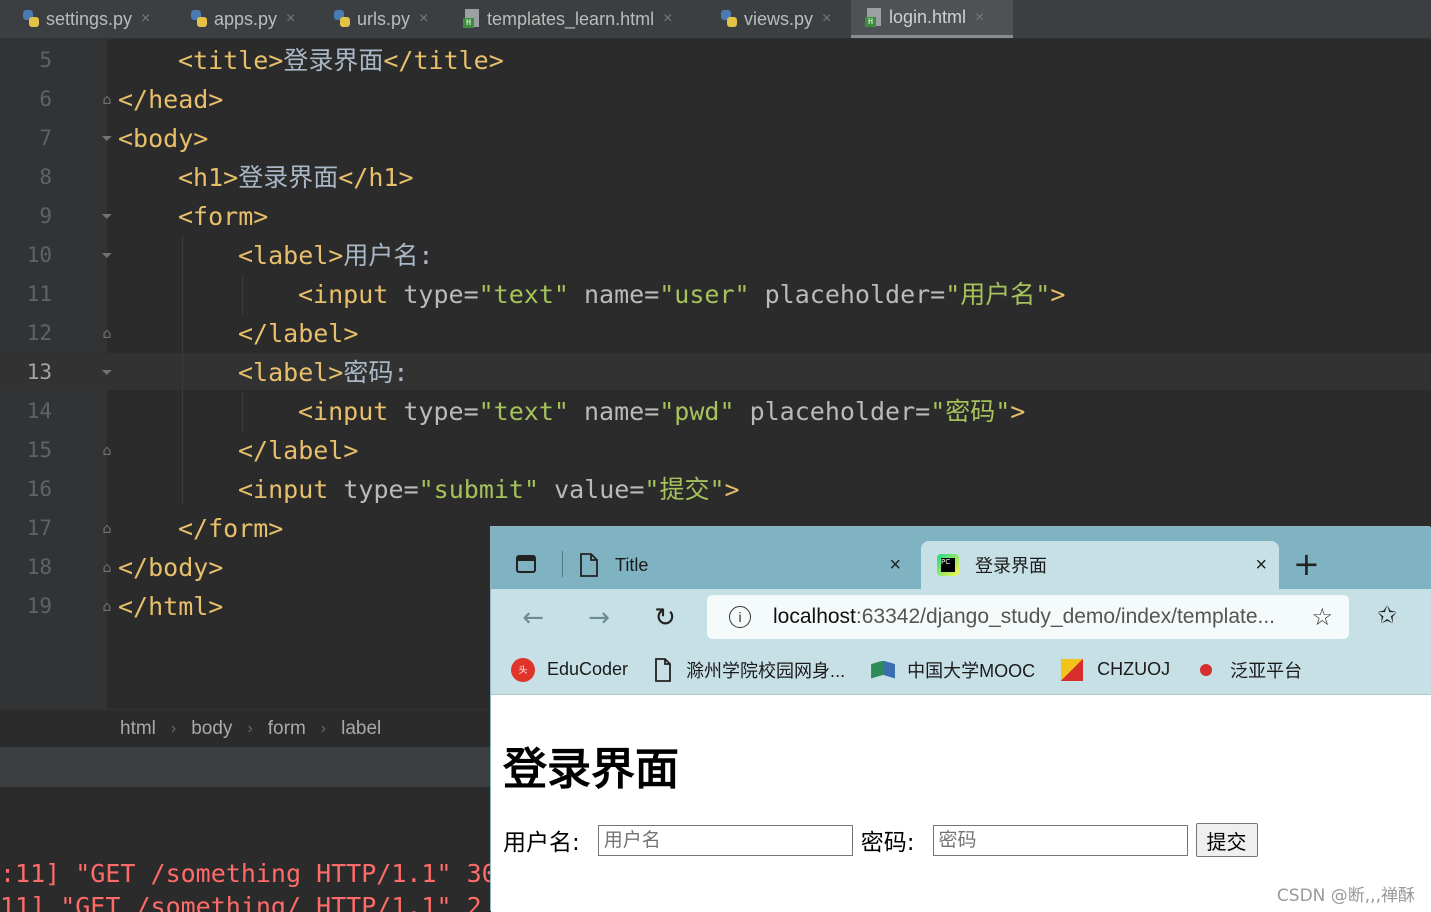  What do you see at coordinates (523, 669) in the screenshot?
I see `educoder-icon: 头` at bounding box center [523, 669].